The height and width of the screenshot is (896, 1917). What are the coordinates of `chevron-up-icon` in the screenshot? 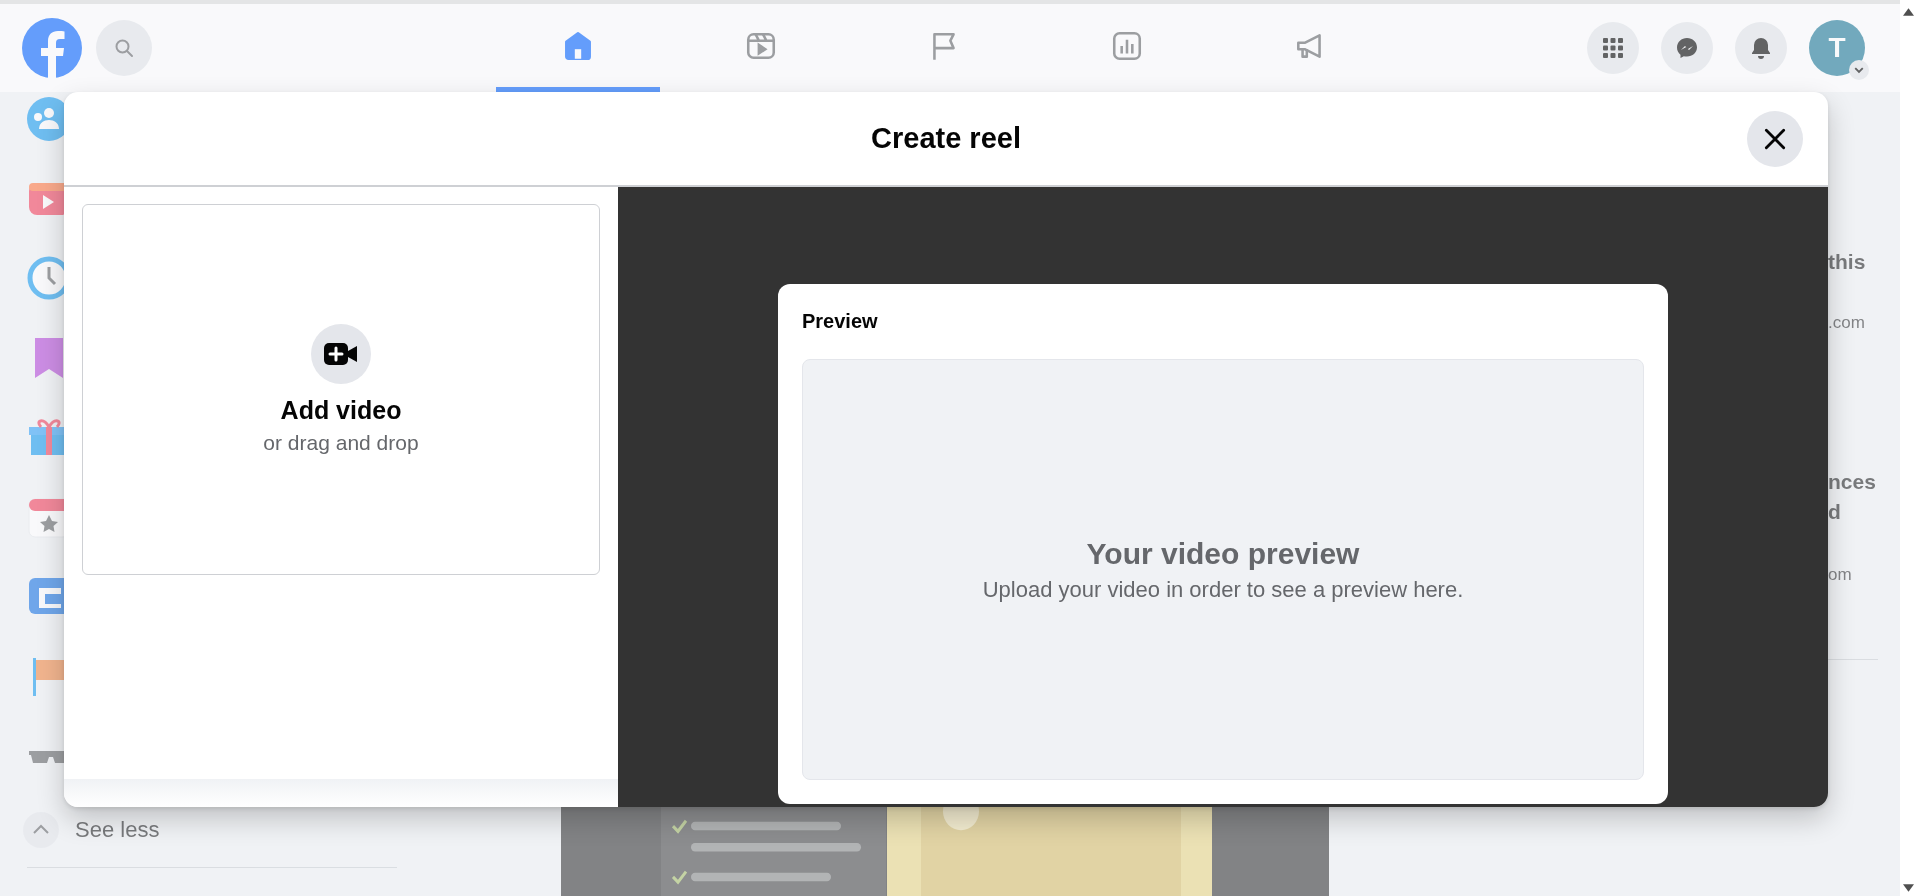 It's located at (41, 829).